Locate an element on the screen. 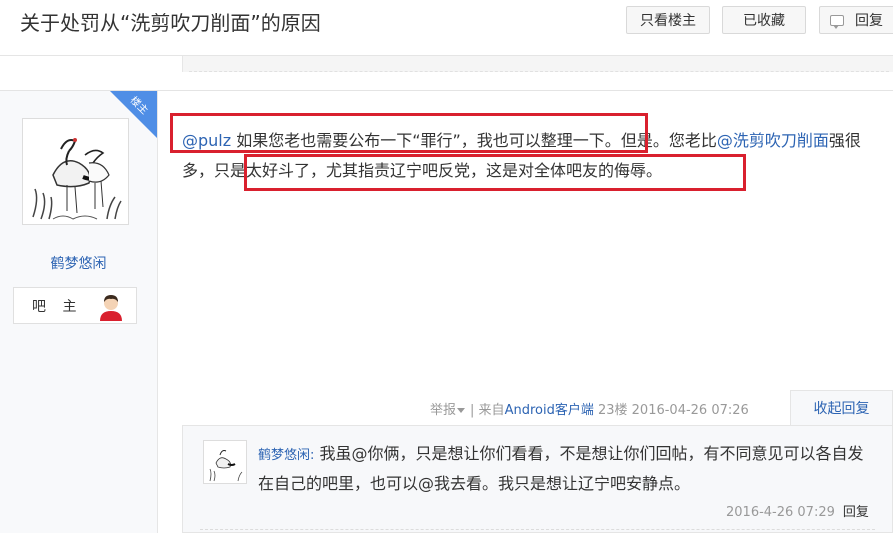 The image size is (893, 533). role-label: 吧 主 is located at coordinates (57, 307).